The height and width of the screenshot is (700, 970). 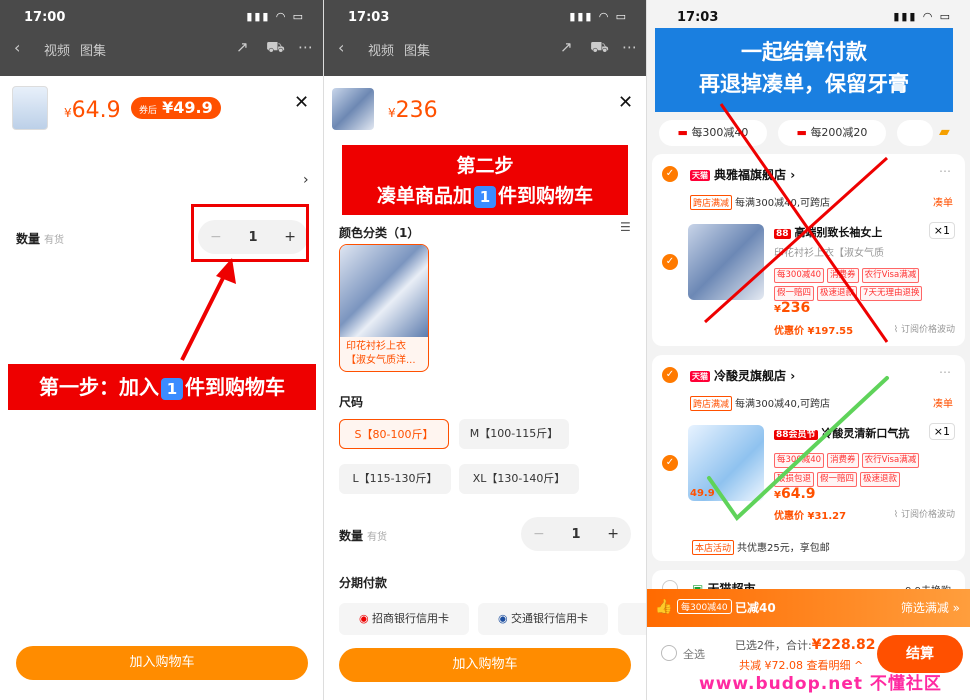 I want to click on select-all-label: 全选, so click(x=694, y=654).